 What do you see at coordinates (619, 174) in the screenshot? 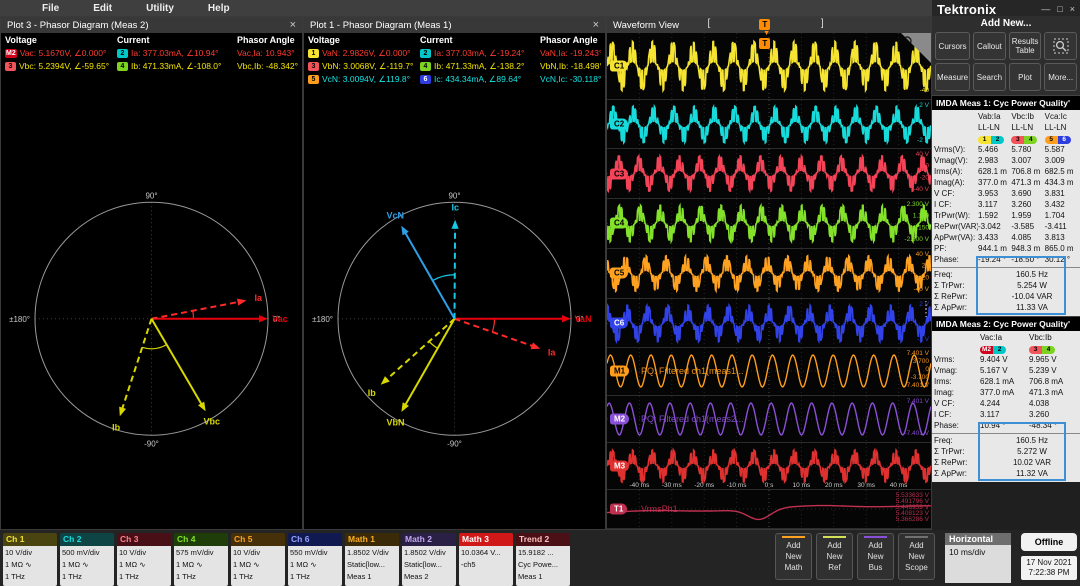
I see `trace-tag-C3: C3` at bounding box center [619, 174].